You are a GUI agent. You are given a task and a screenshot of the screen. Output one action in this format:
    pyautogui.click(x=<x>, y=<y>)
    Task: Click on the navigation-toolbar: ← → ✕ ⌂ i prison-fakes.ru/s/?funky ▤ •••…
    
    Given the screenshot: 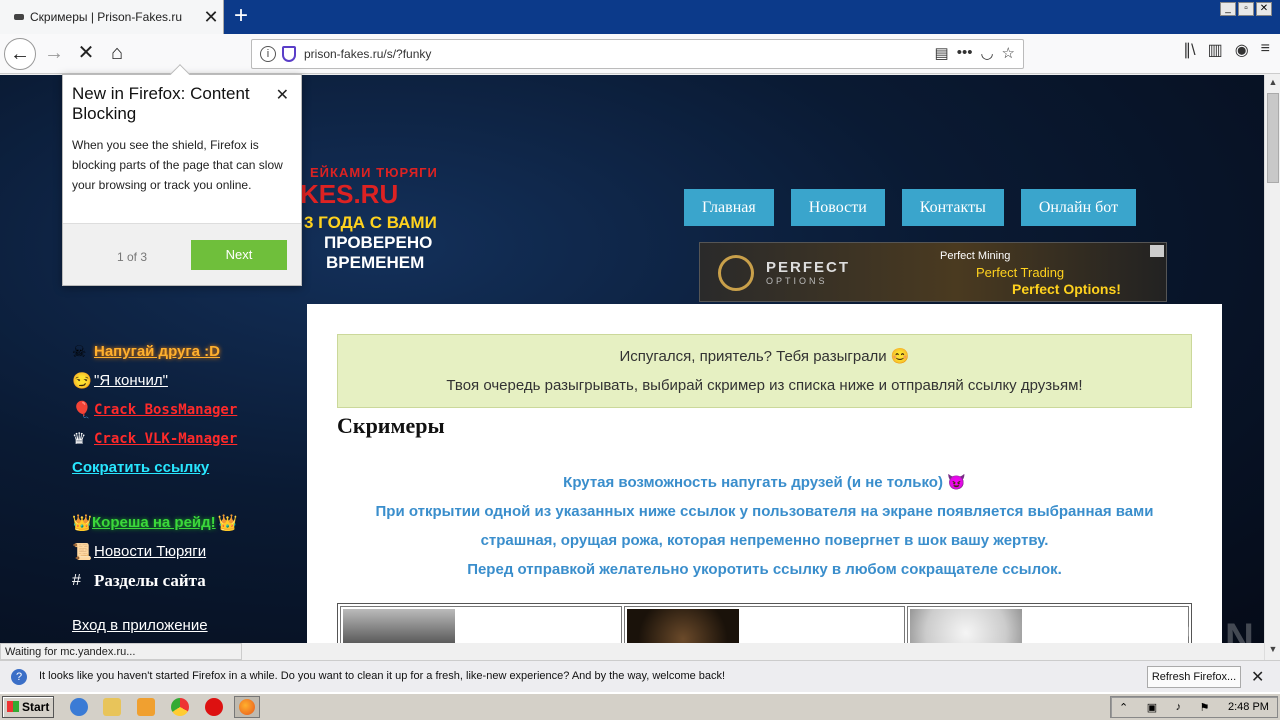 What is the action you would take?
    pyautogui.click(x=640, y=54)
    